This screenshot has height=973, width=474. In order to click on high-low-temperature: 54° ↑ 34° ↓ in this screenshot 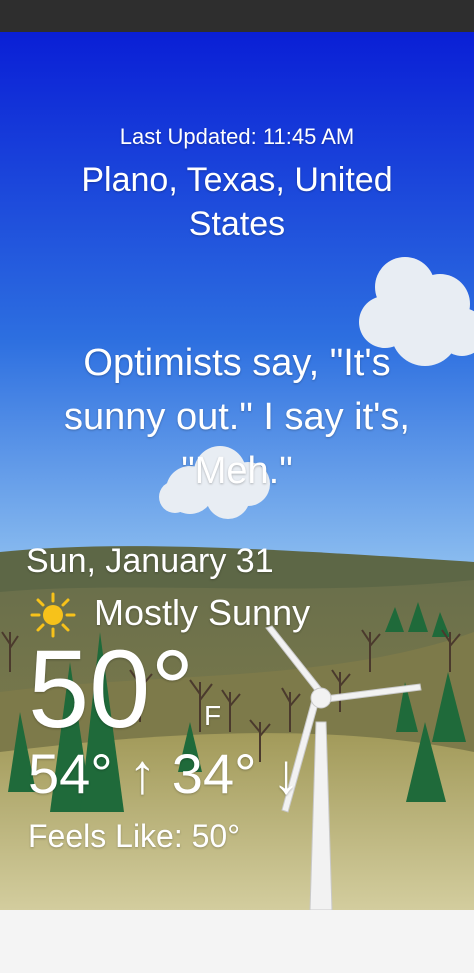, I will do `click(164, 773)`.